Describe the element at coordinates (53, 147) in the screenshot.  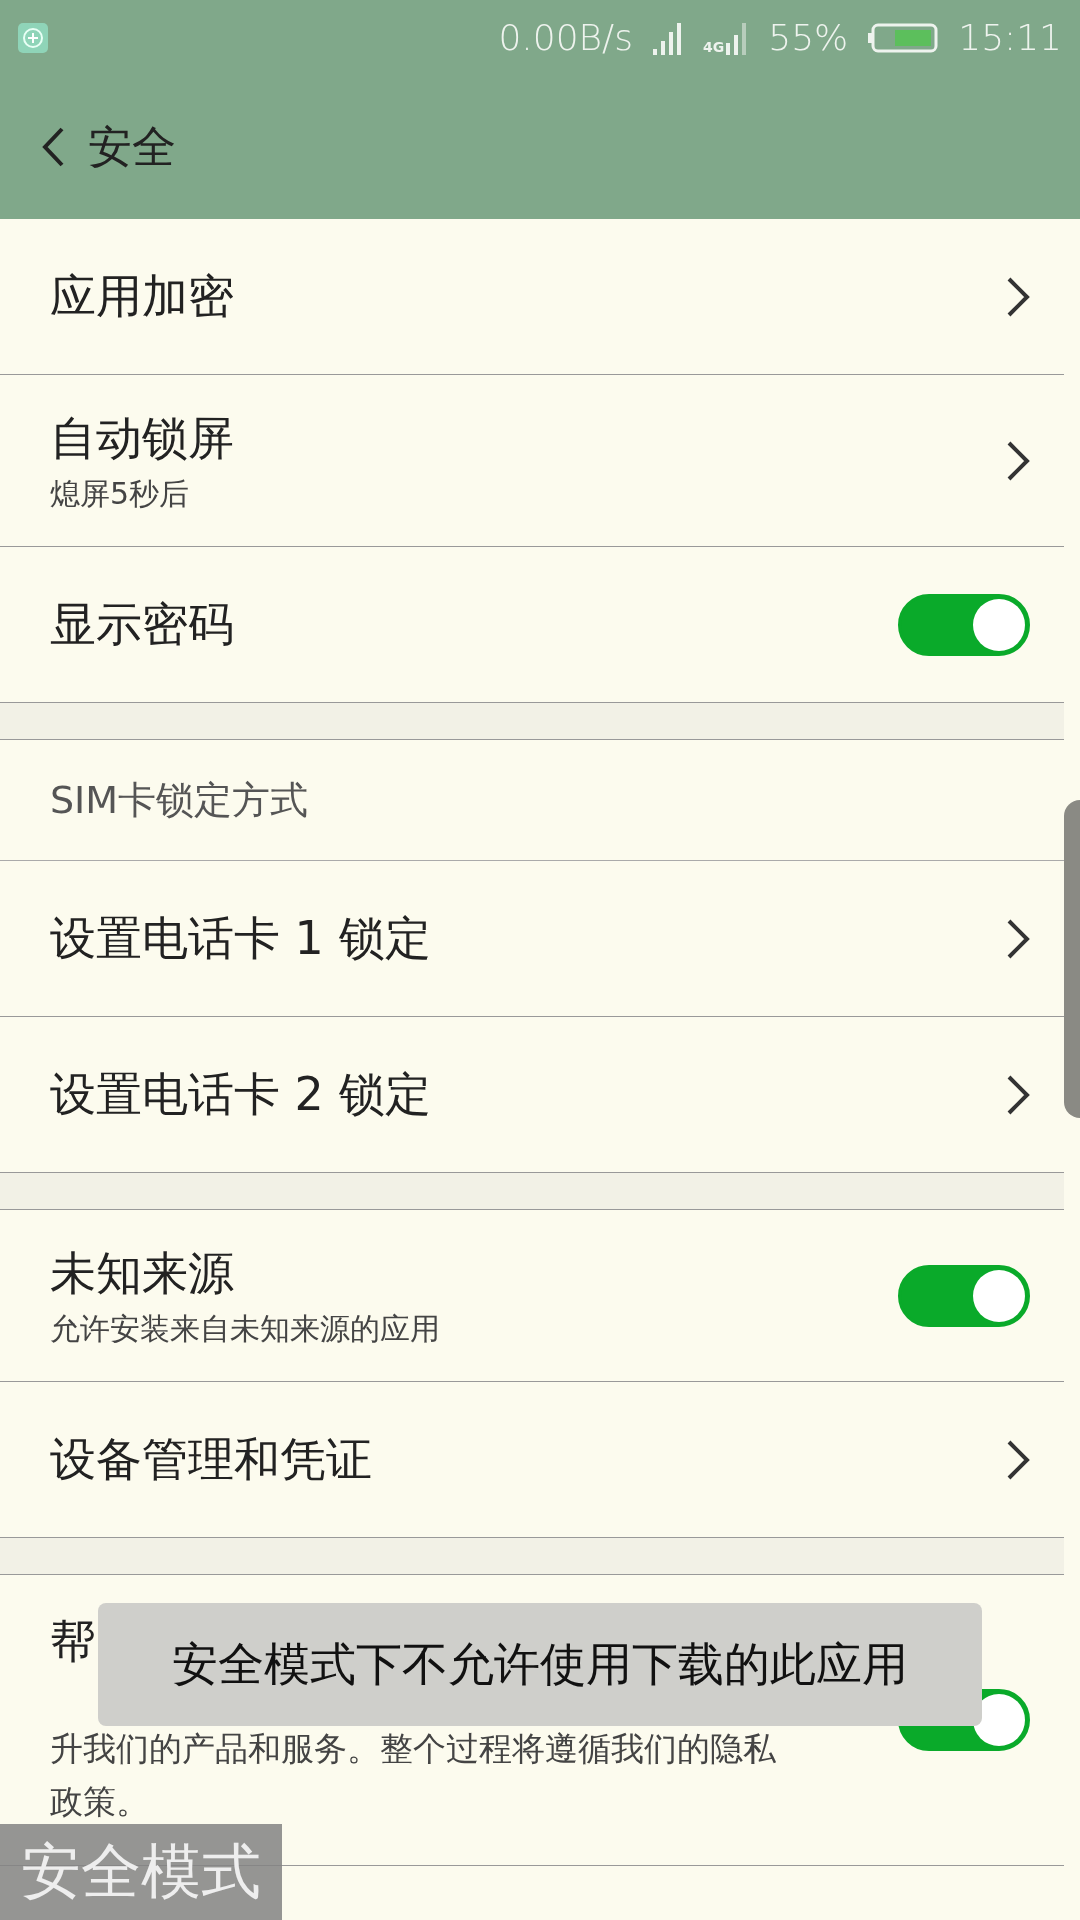
I see `back-button` at that location.